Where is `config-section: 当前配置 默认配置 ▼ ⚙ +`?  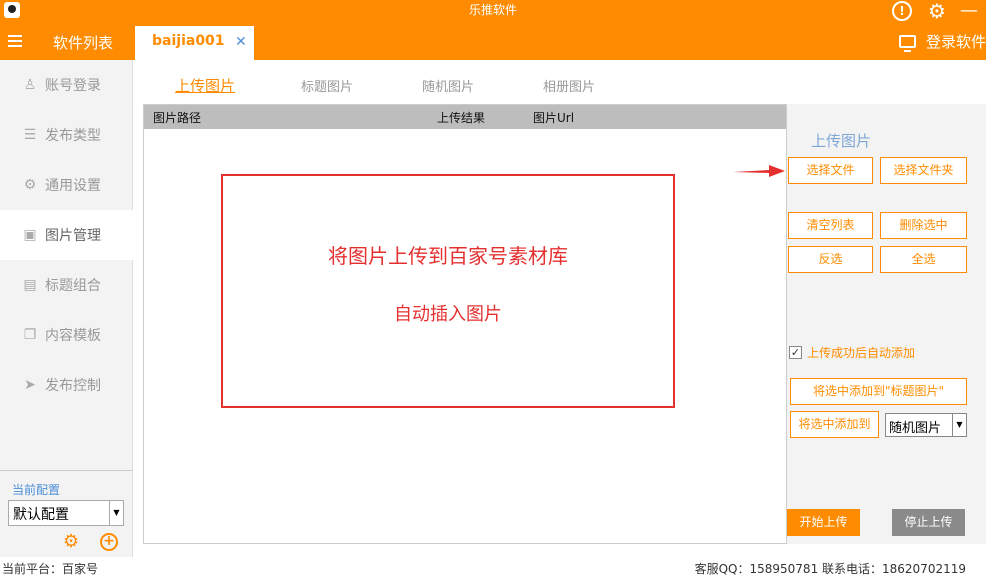 config-section: 当前配置 默认配置 ▼ ⚙ + is located at coordinates (66, 513).